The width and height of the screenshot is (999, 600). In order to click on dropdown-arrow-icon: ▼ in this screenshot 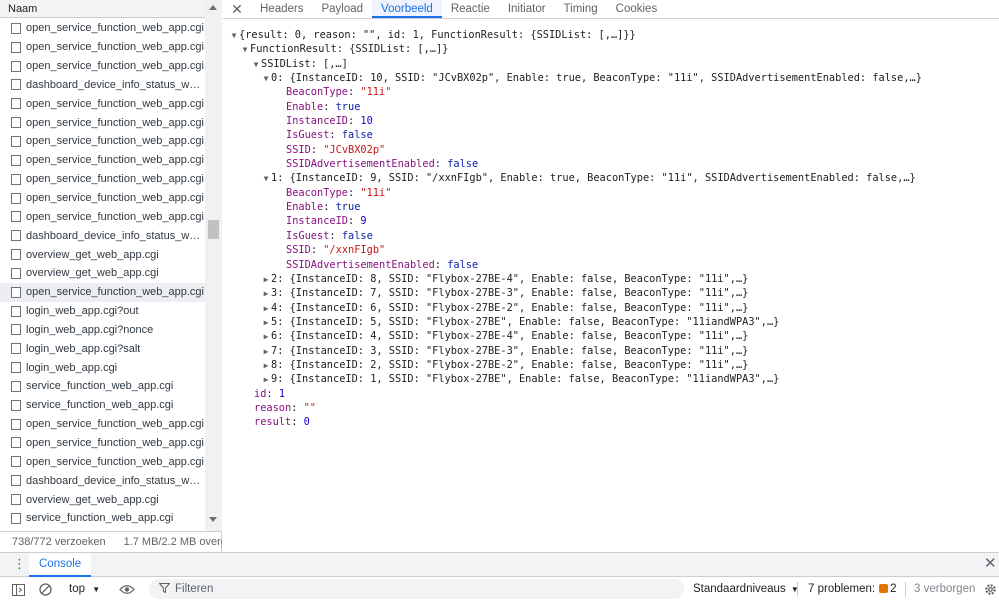, I will do `click(96, 589)`.